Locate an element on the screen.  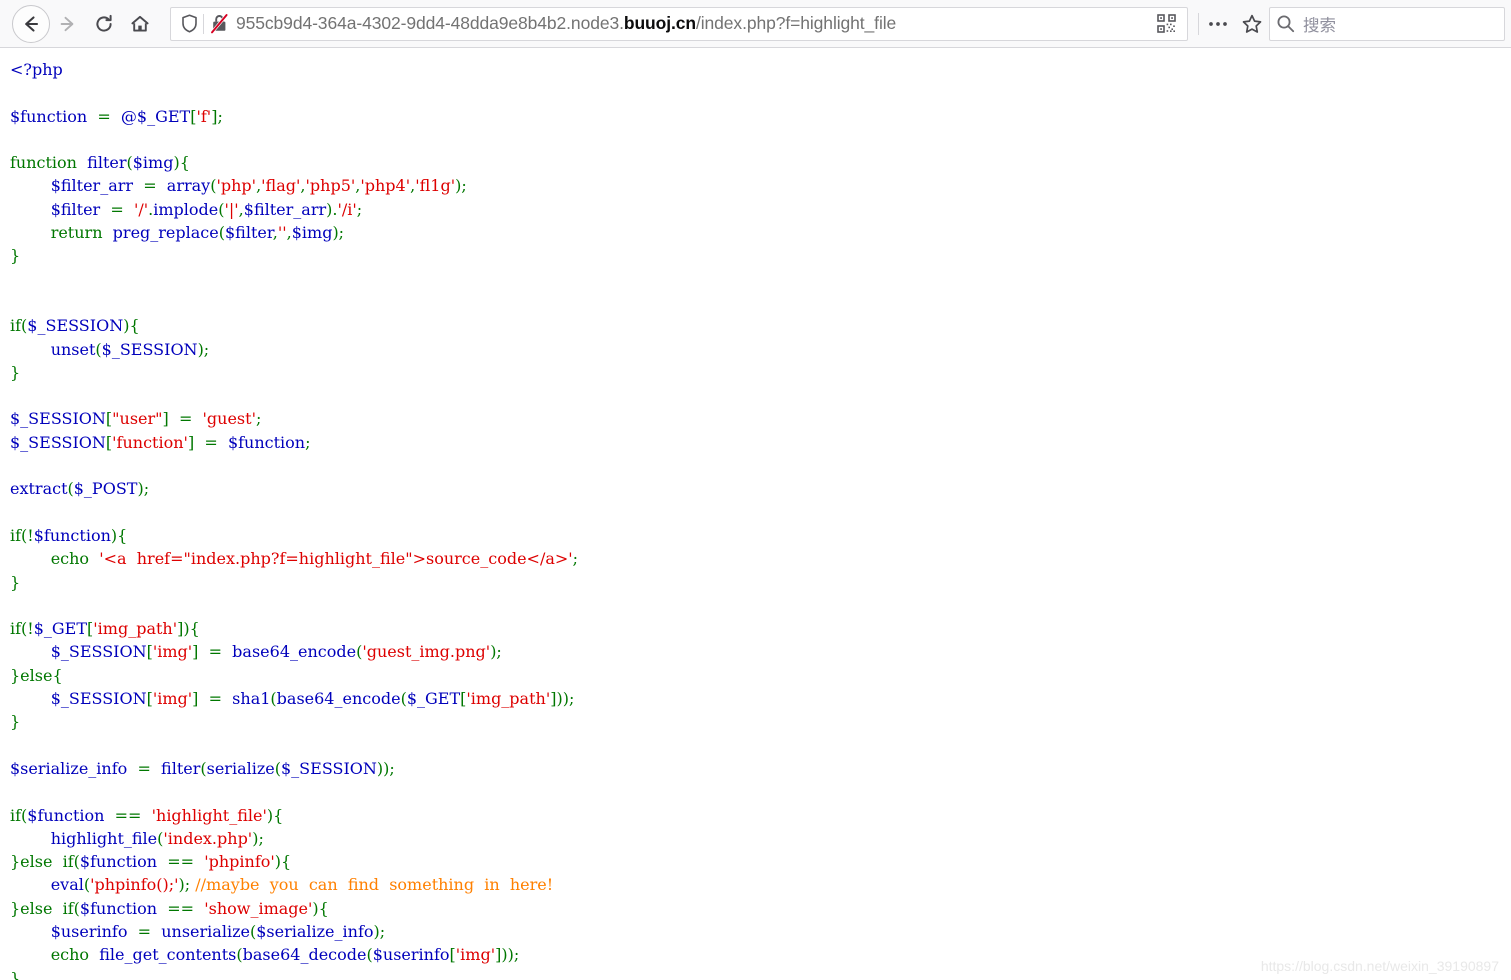
code-token: return is located at coordinates (56, 233).